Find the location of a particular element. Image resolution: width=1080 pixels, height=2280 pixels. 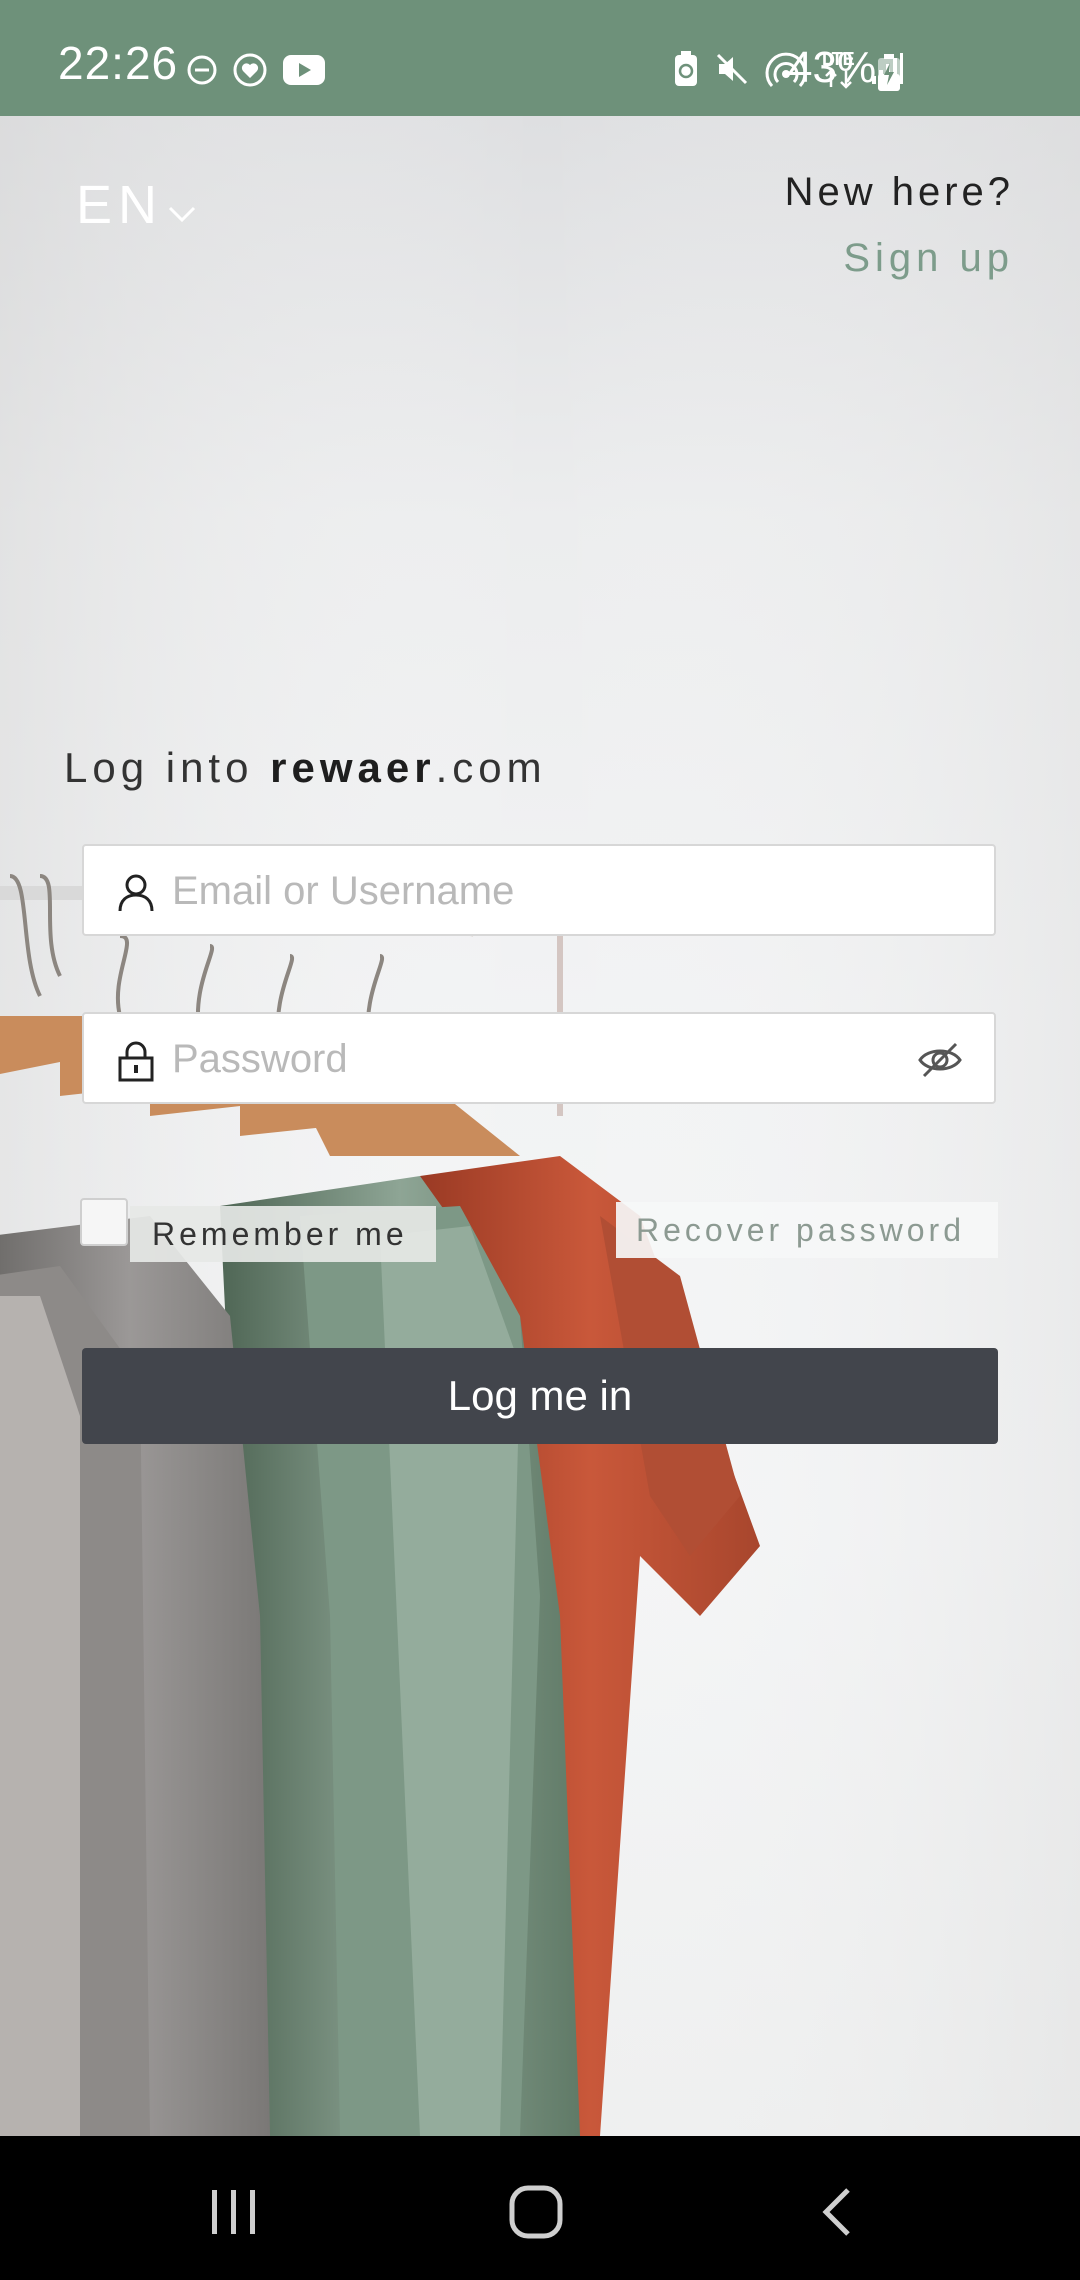

brand-name: rewaer is located at coordinates (353, 767).